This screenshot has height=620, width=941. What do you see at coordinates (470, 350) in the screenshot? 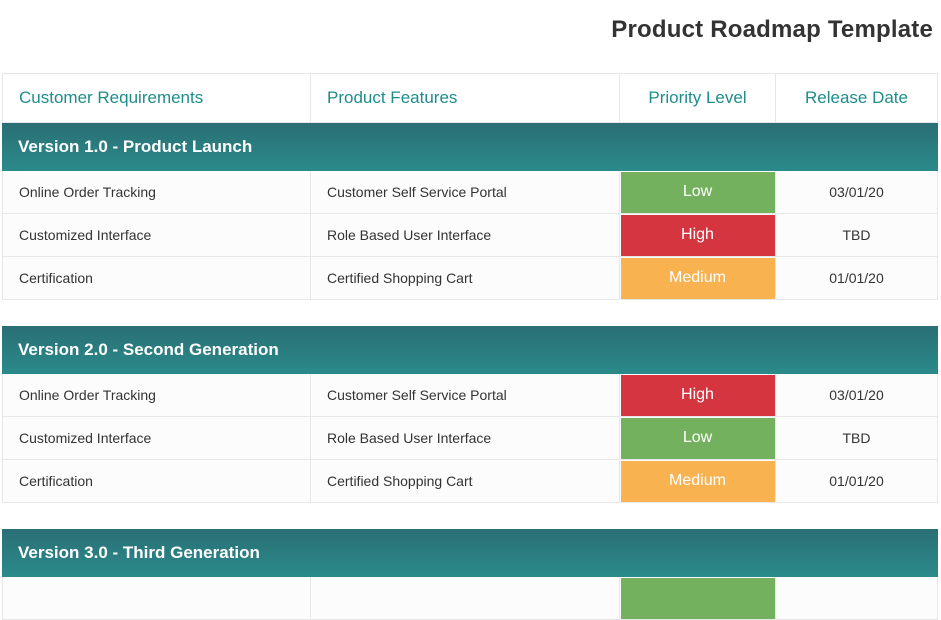
I see `section-header: Version 2.0 - Second Generation` at bounding box center [470, 350].